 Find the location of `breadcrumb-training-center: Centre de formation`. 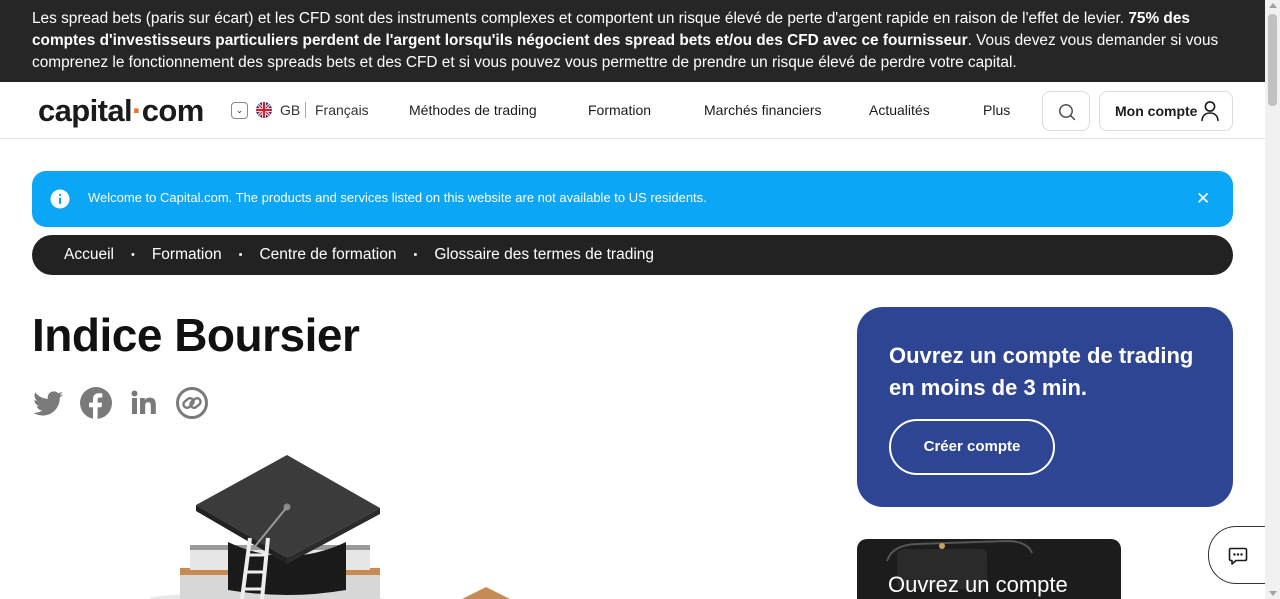

breadcrumb-training-center: Centre de formation is located at coordinates (327, 255).